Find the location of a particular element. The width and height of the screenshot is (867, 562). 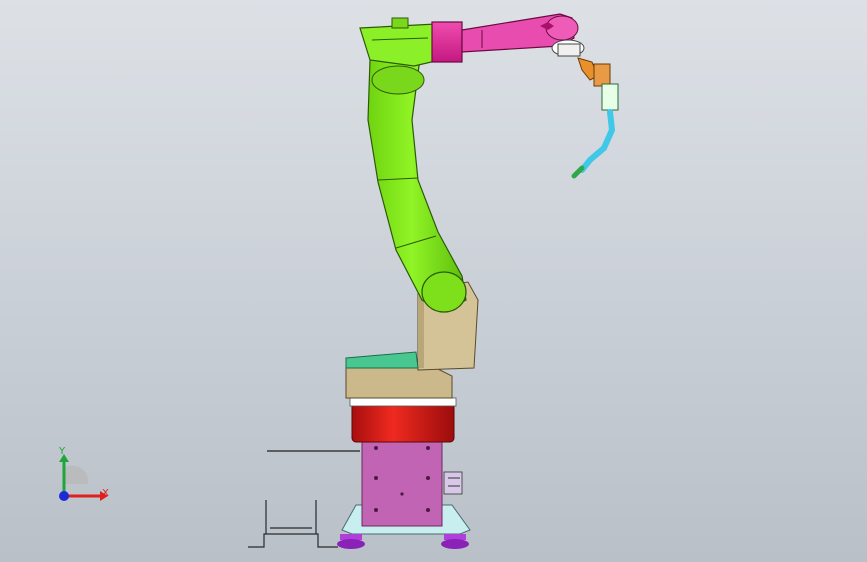

x-axis-label: X is located at coordinates (105, 493).